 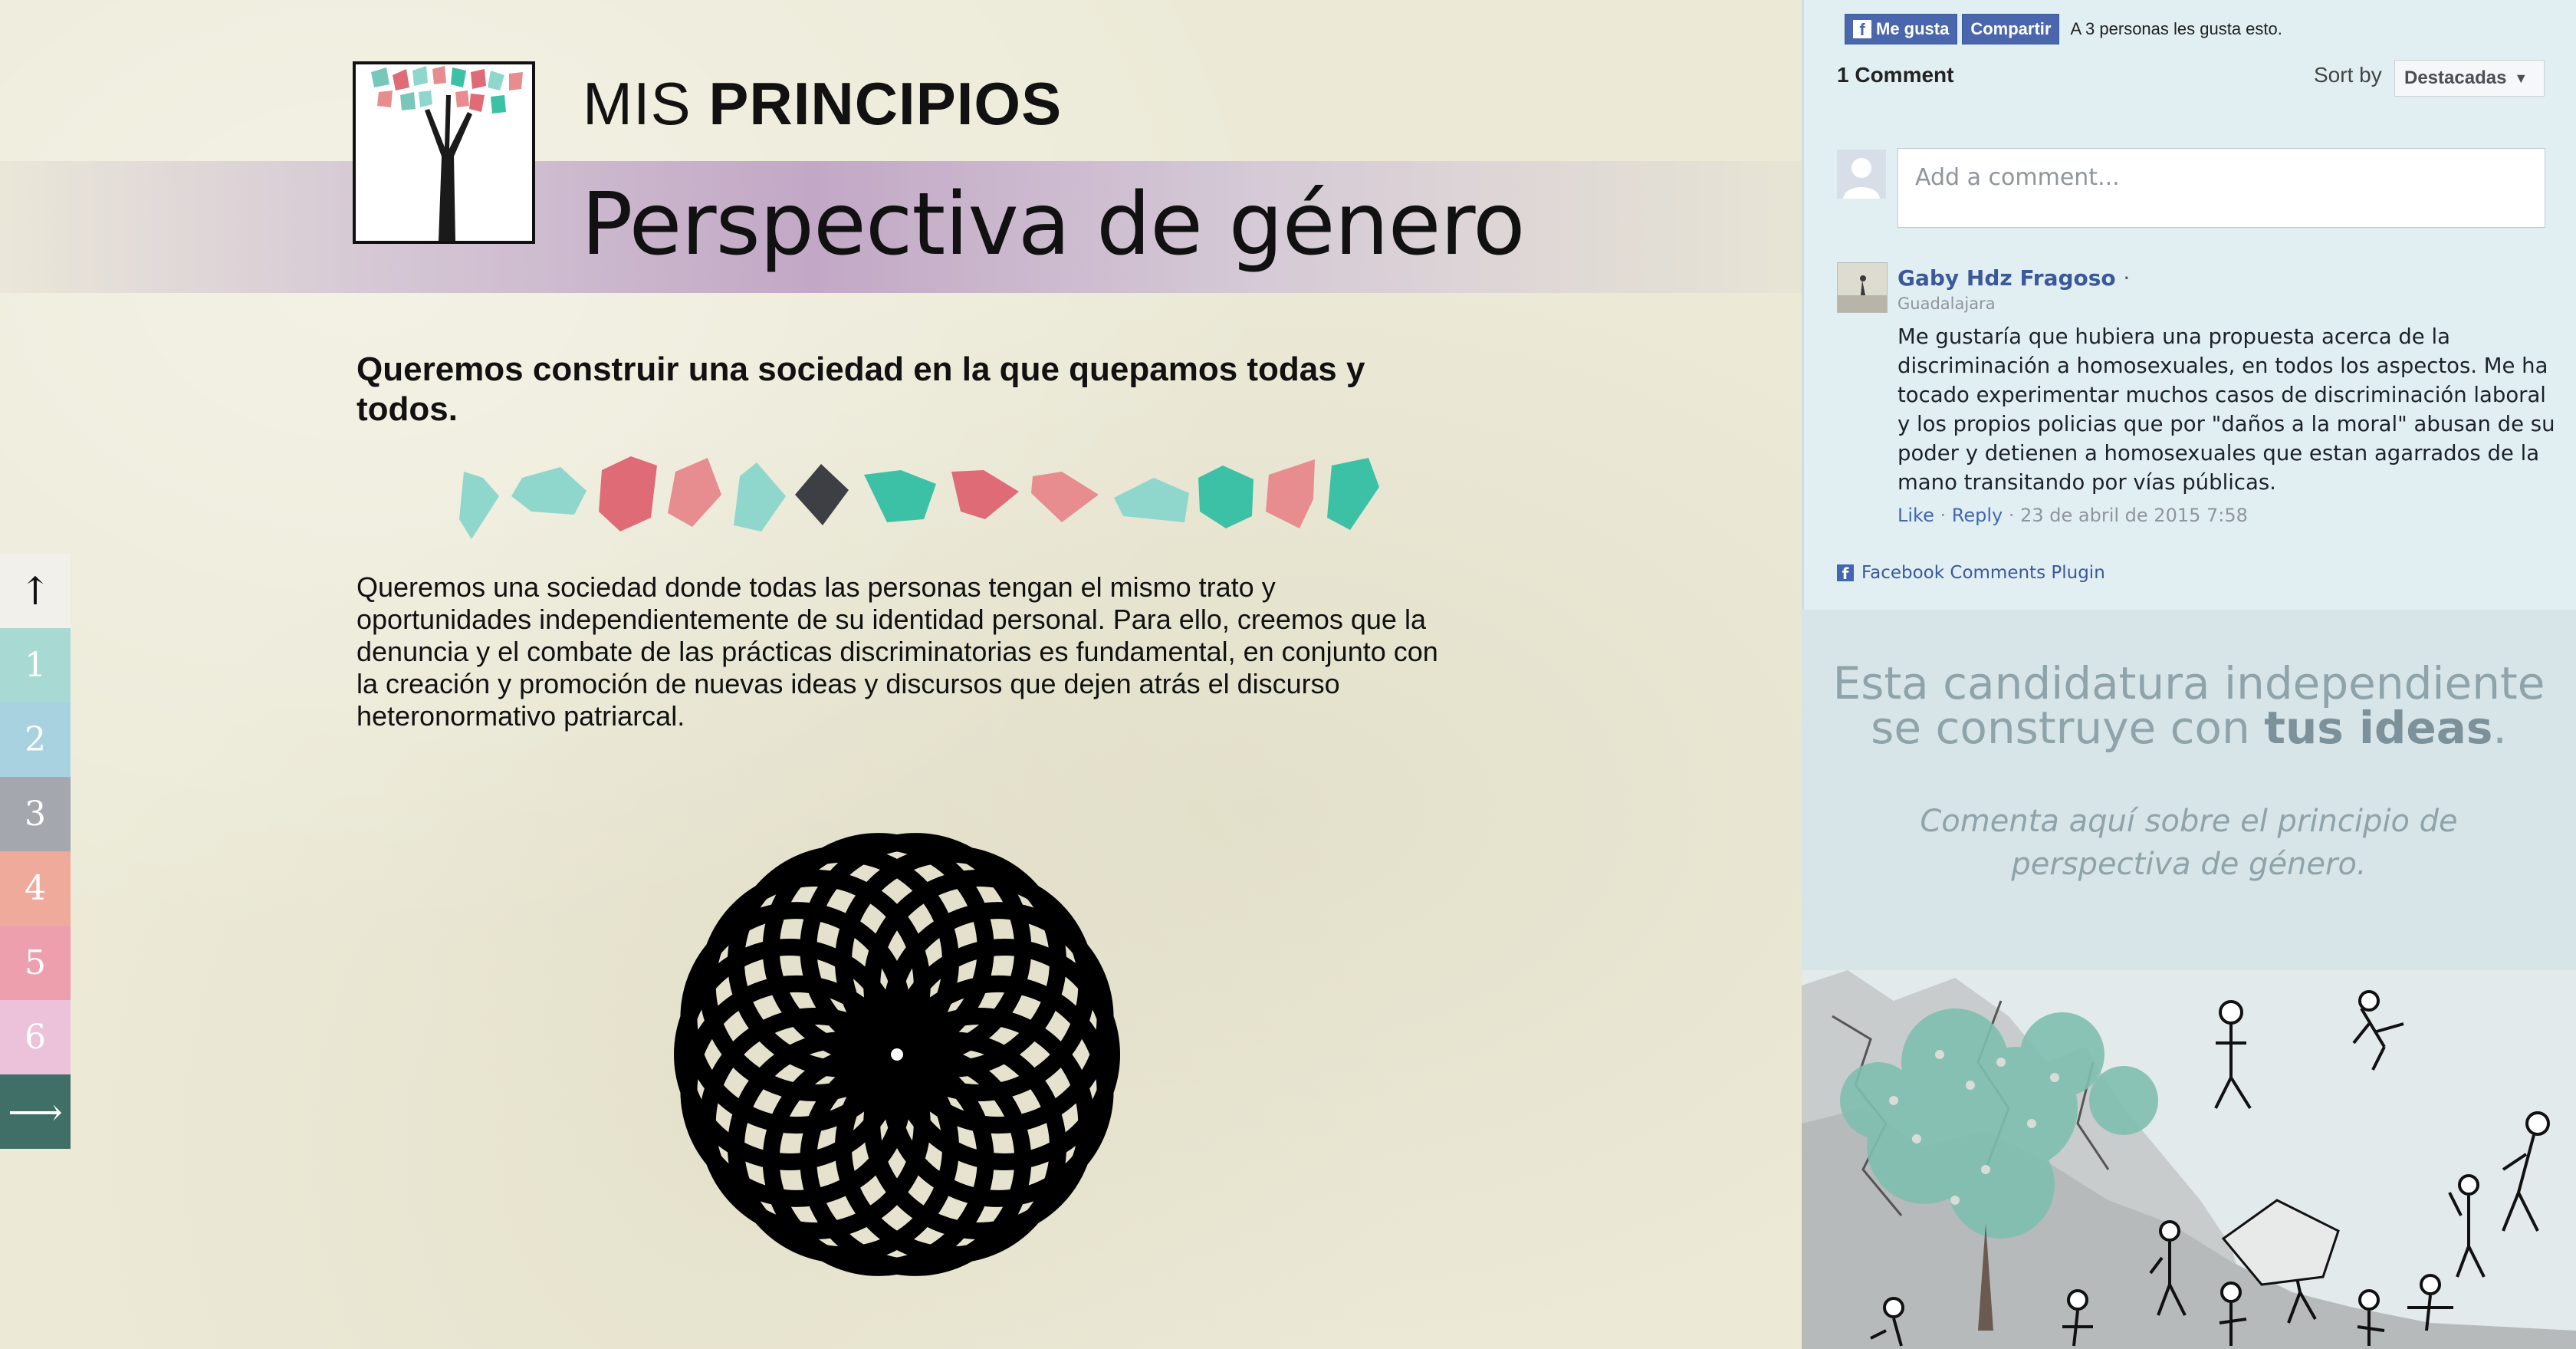 I want to click on user-avatar, so click(x=1861, y=174).